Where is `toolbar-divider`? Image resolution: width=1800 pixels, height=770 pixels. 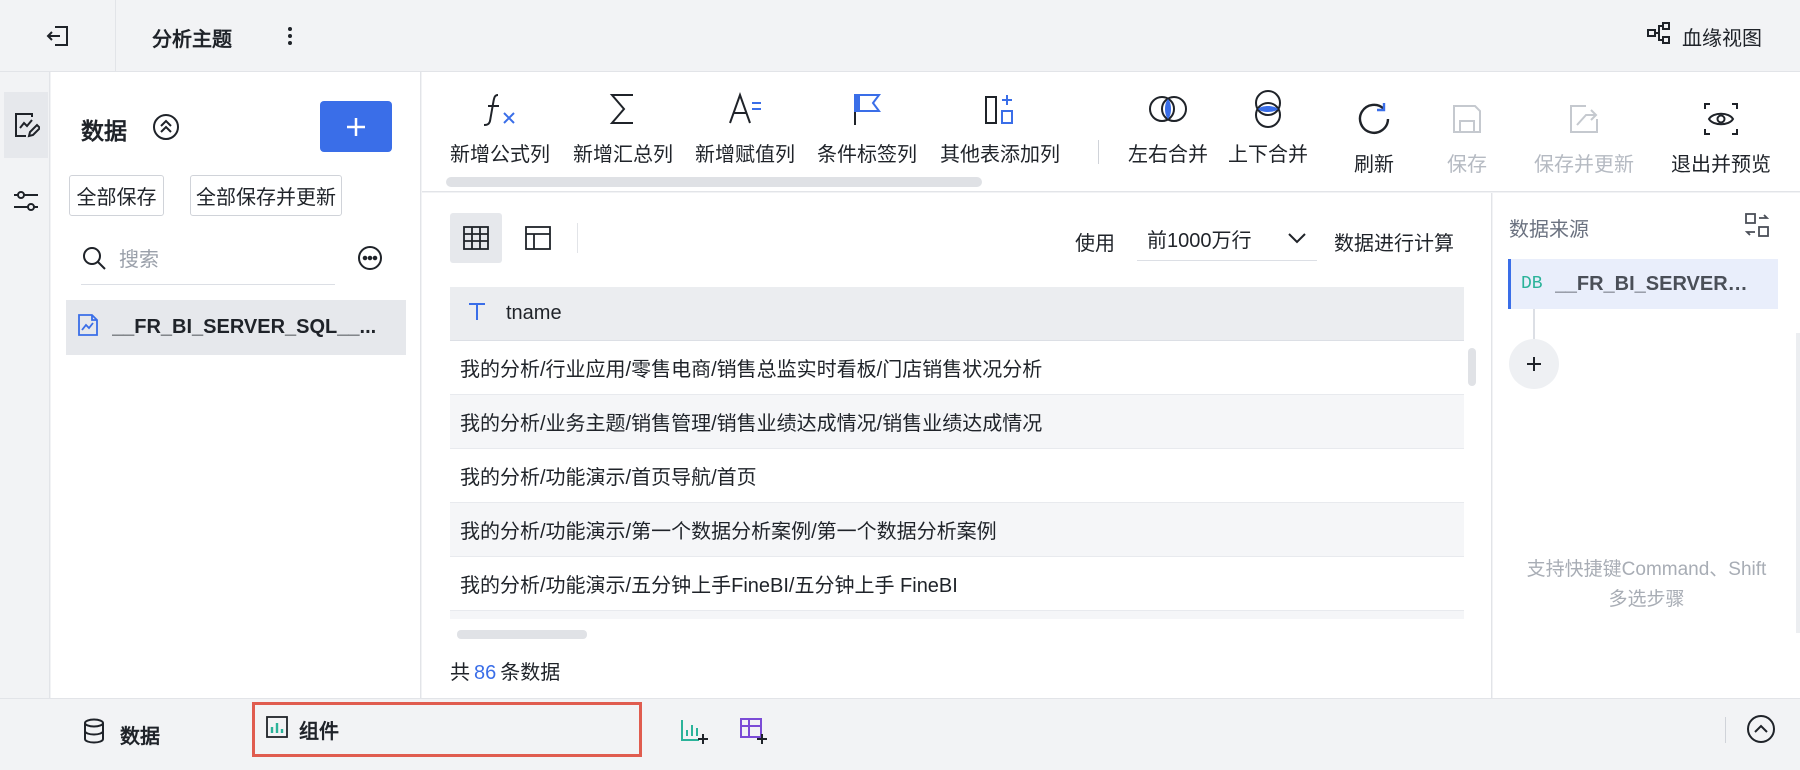 toolbar-divider is located at coordinates (1098, 152).